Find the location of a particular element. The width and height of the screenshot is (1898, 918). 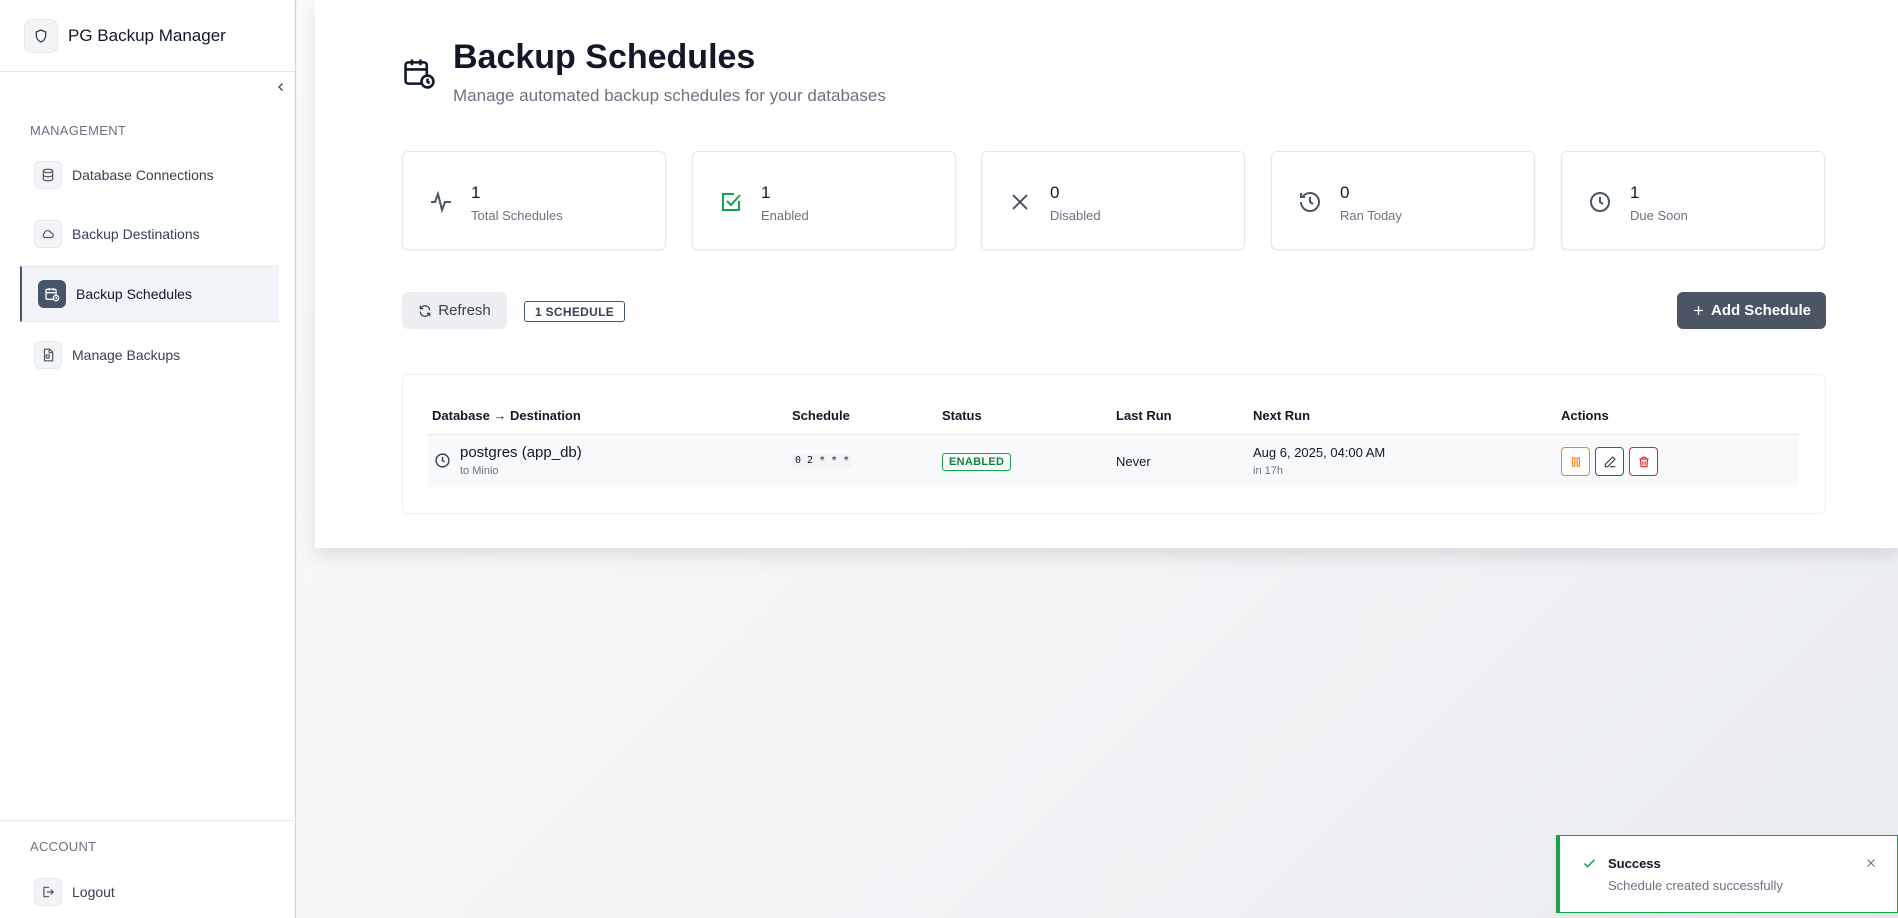

account-section-label: ACCOUNT is located at coordinates (63, 846).